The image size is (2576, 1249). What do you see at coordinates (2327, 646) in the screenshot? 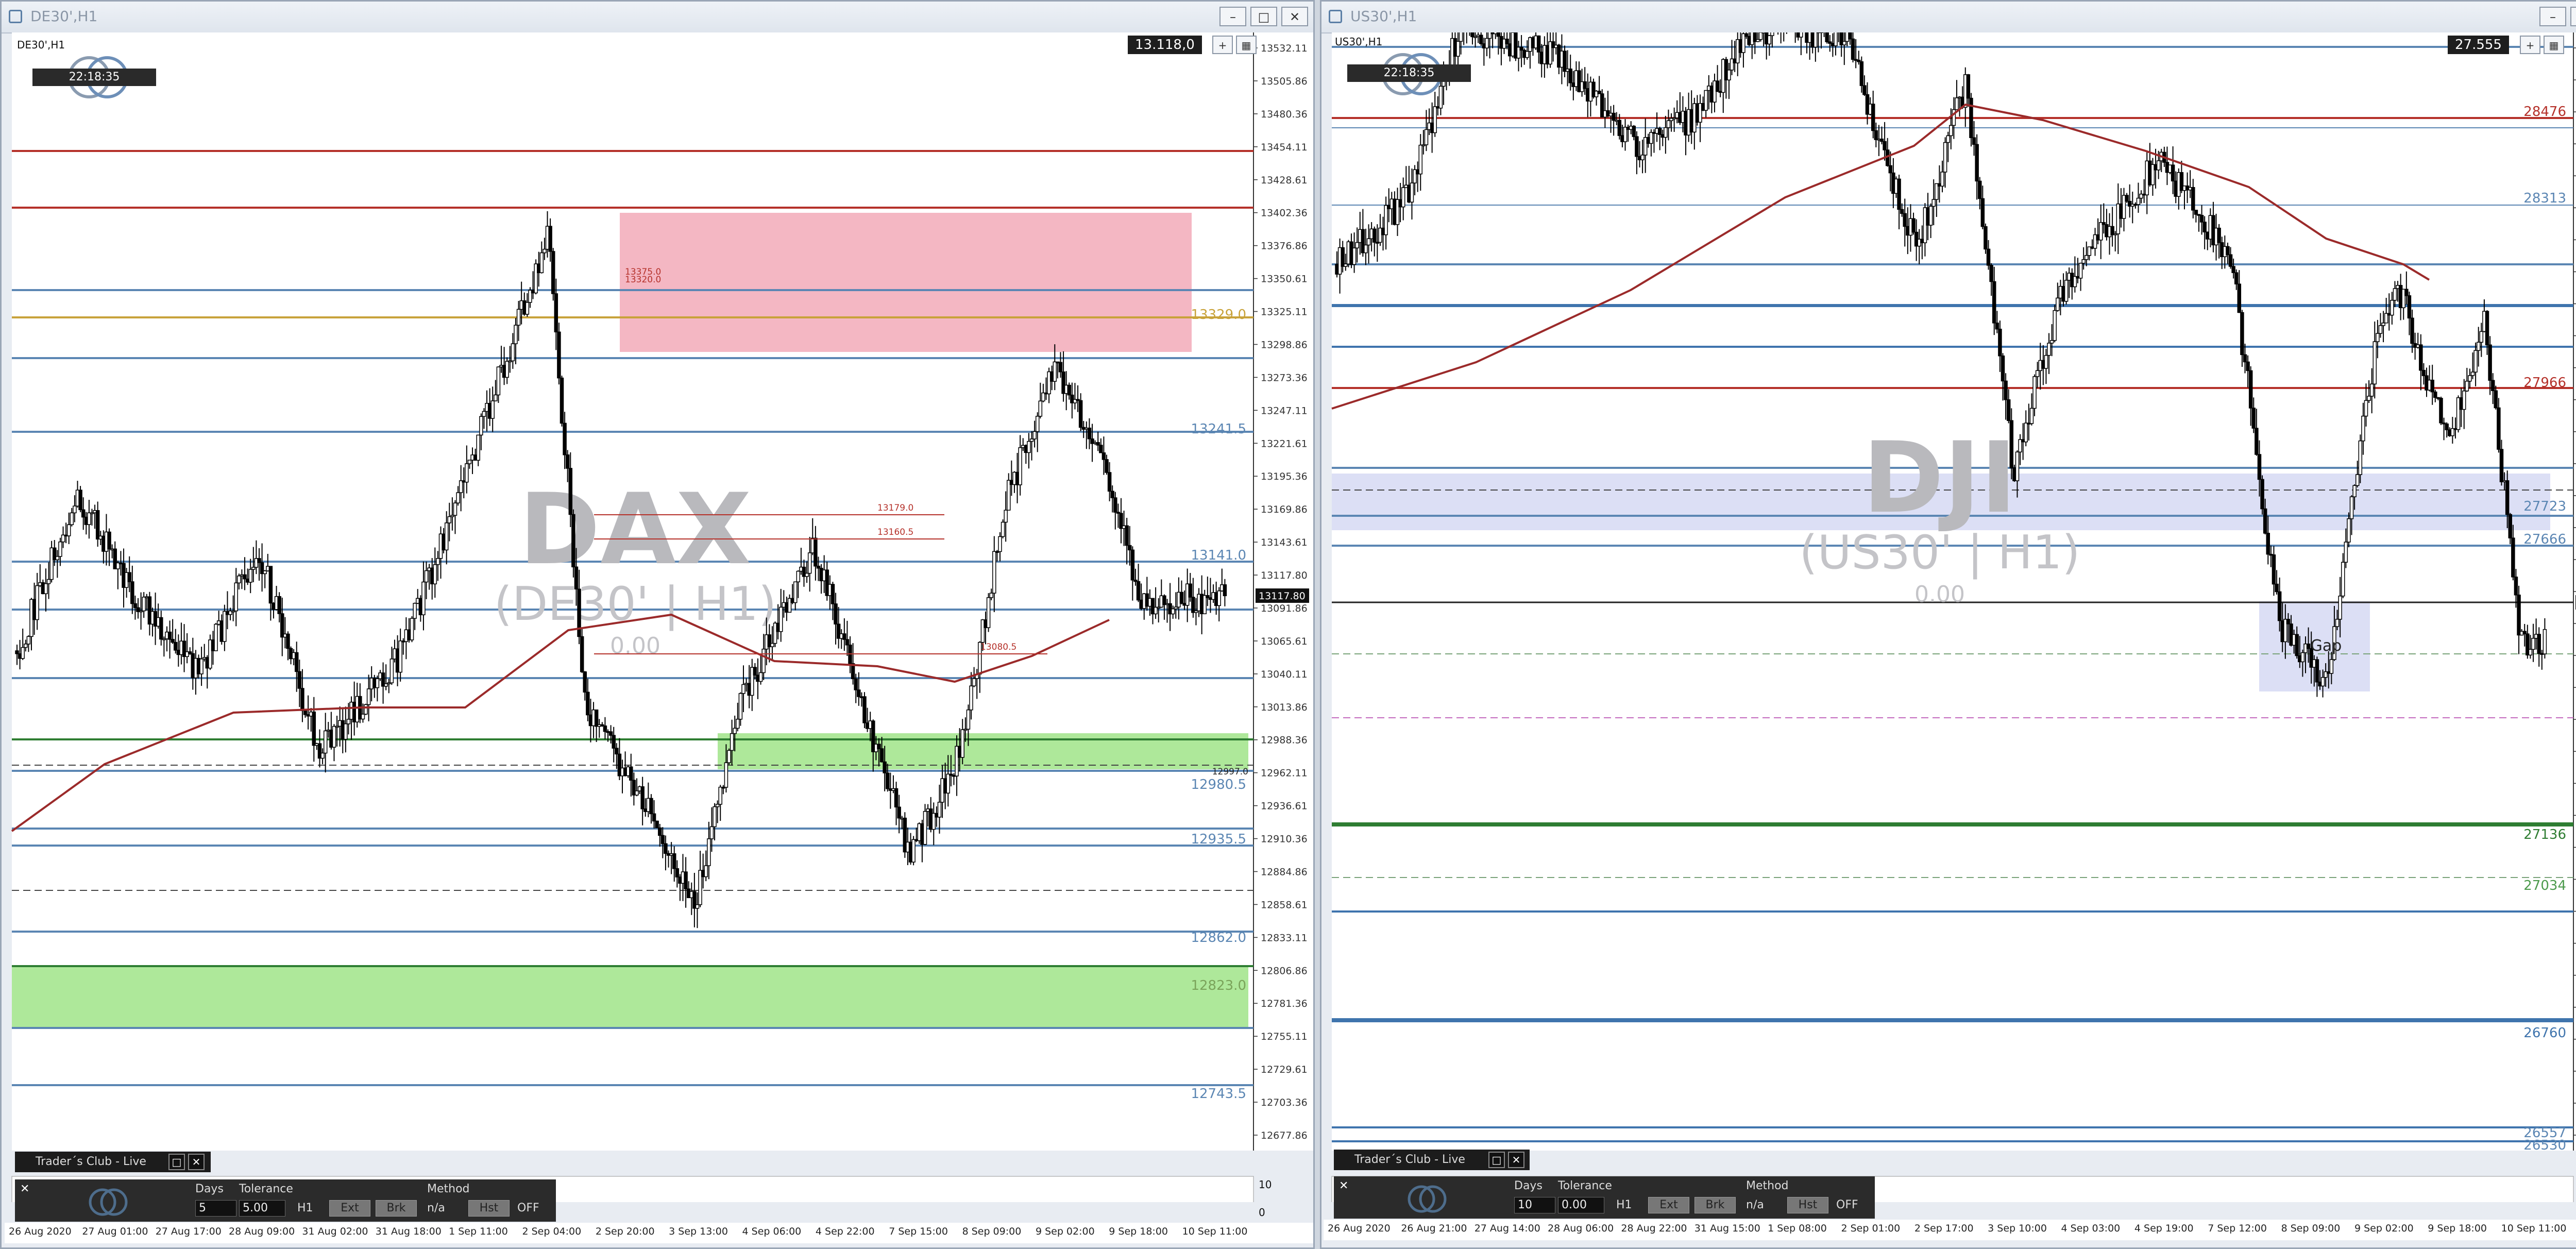
I see `gap-label: Gap` at bounding box center [2327, 646].